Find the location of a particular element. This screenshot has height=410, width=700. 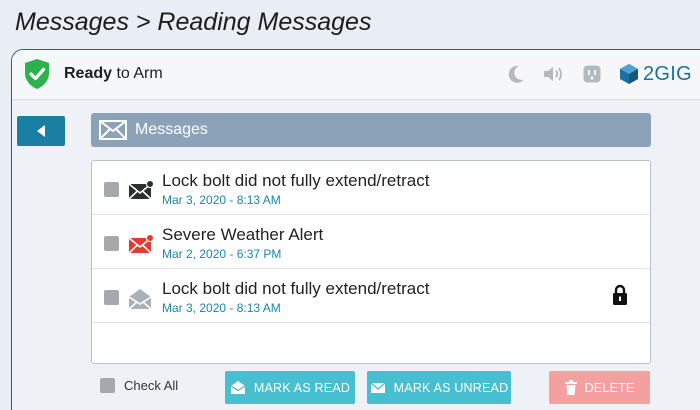

lock-icon is located at coordinates (620, 294).